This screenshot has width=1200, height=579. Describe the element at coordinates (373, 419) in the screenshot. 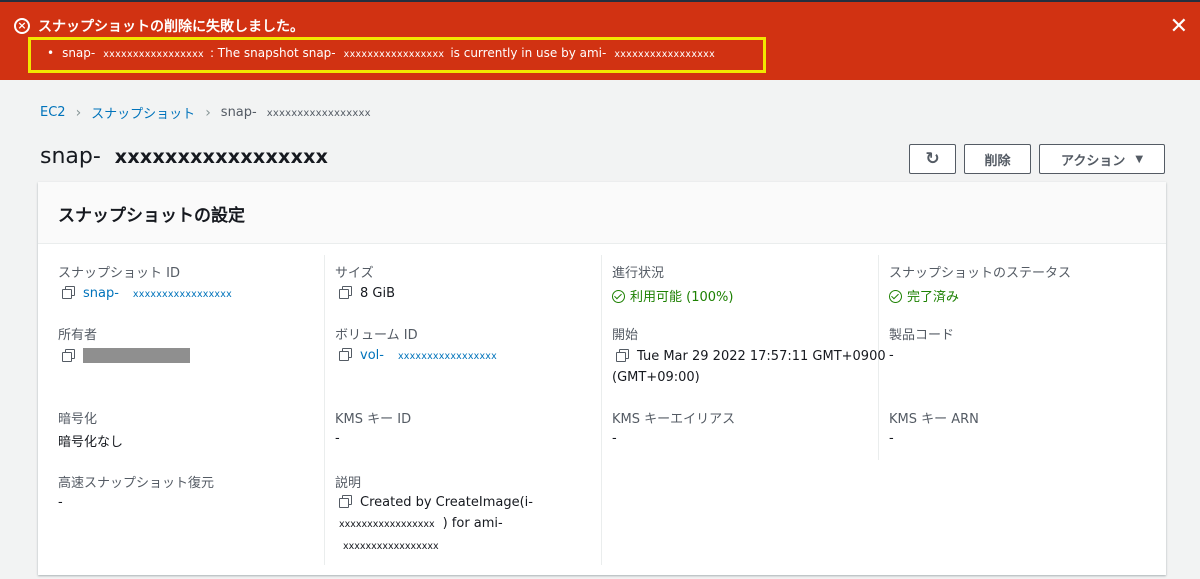

I see `kms-key-id-label: KMS キー ID` at that location.